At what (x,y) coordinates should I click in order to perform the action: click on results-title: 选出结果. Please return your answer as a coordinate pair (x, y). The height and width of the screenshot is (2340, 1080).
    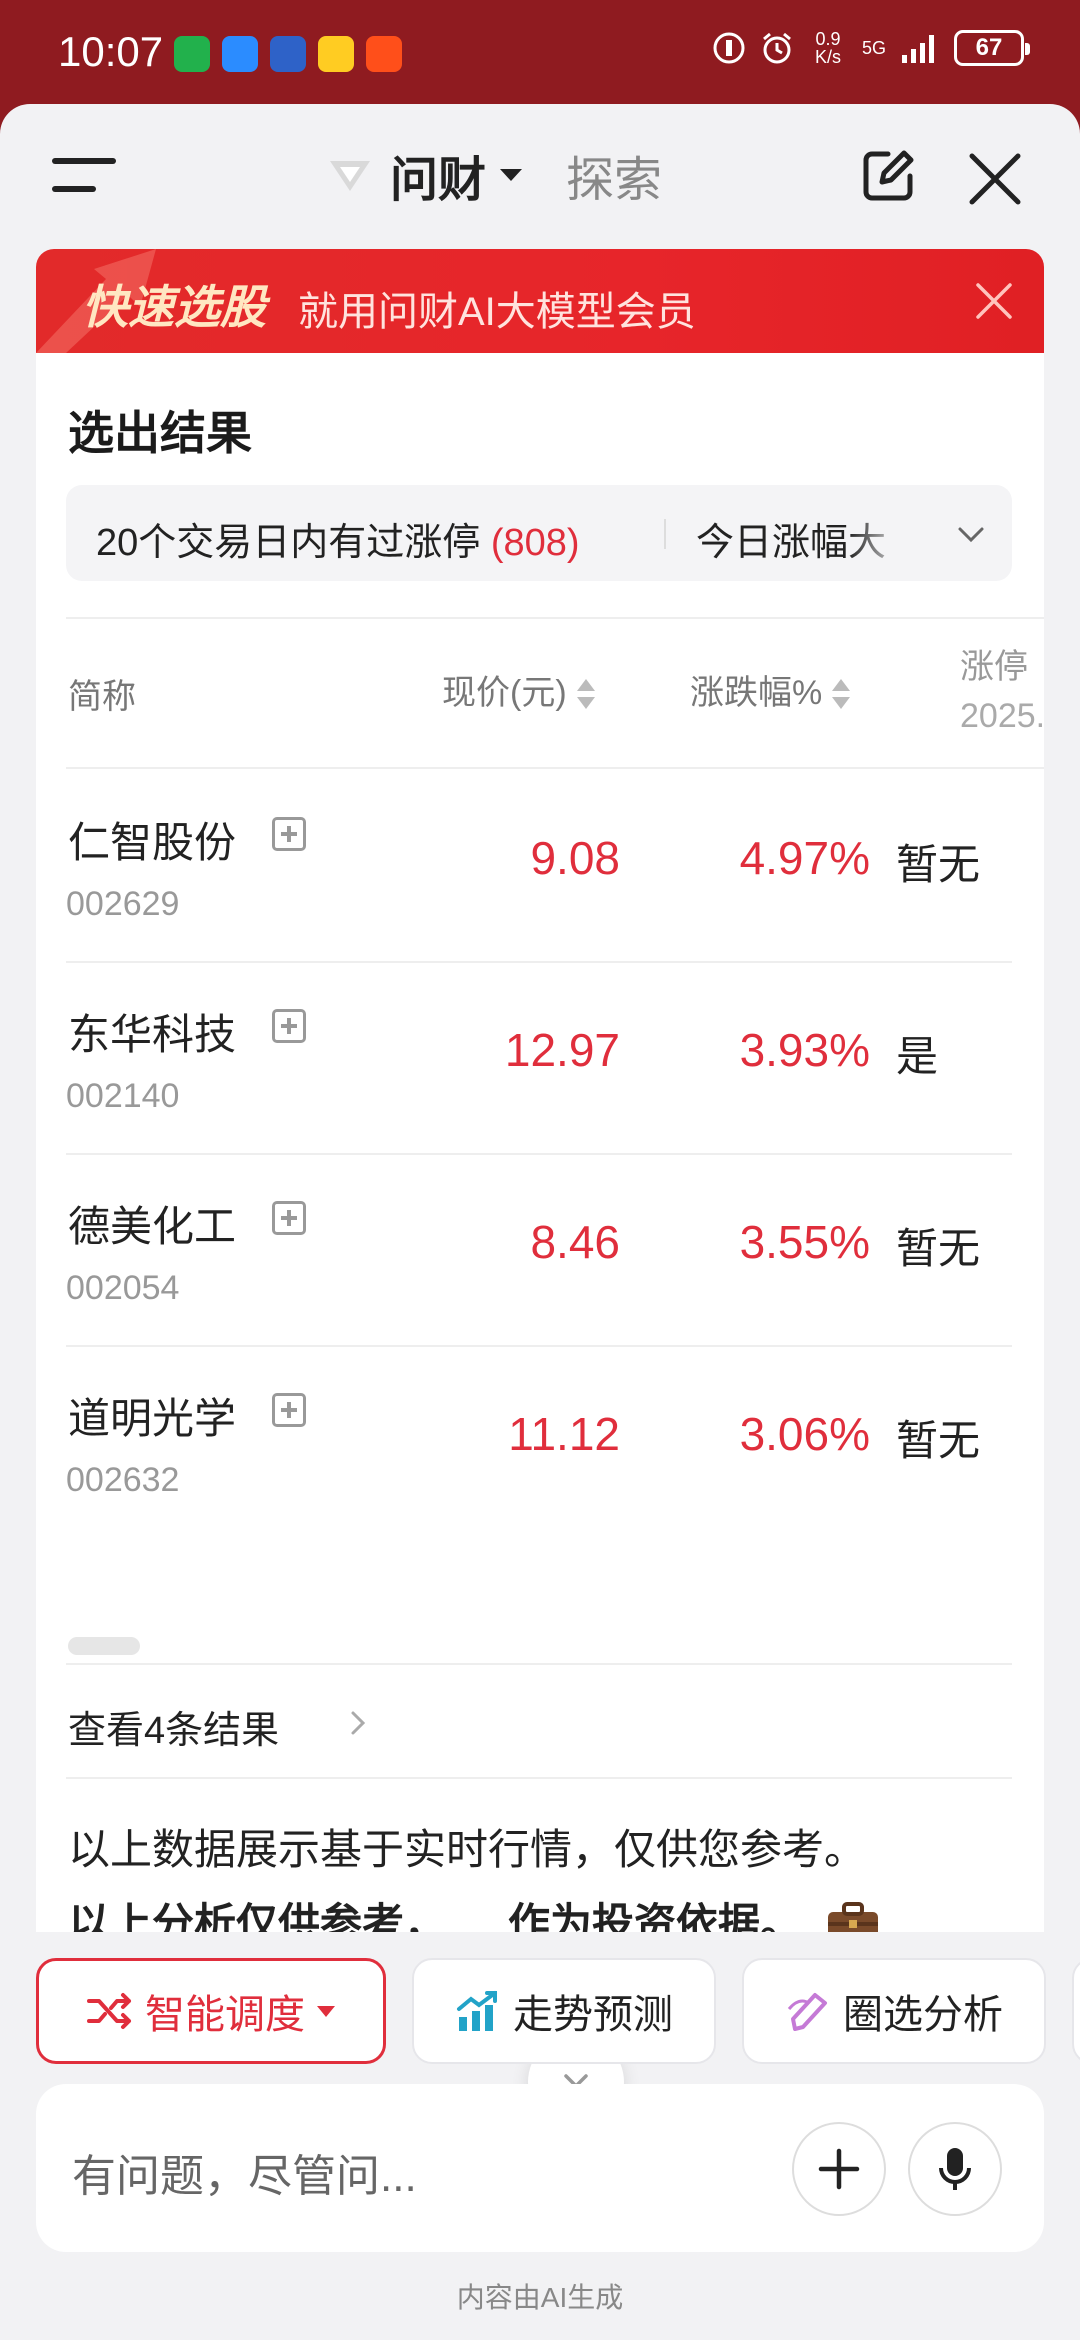
    Looking at the image, I should click on (160, 433).